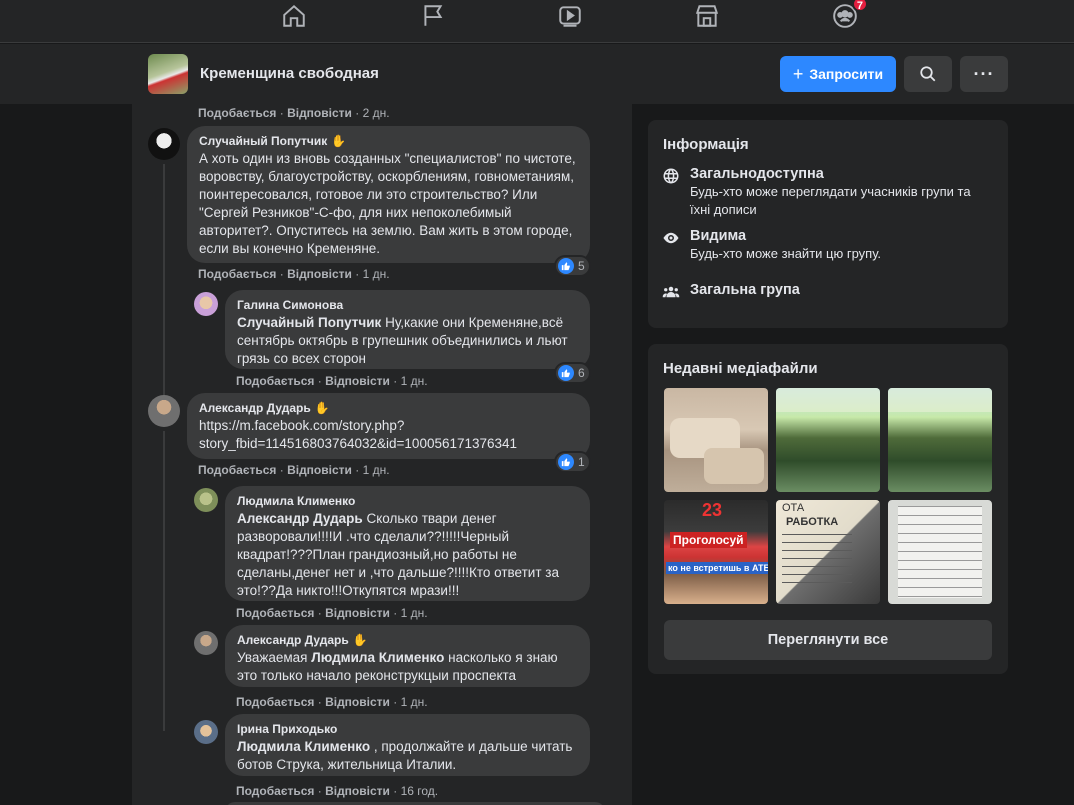 This screenshot has width=1074, height=805. I want to click on pages-flag-icon, so click(433, 16).